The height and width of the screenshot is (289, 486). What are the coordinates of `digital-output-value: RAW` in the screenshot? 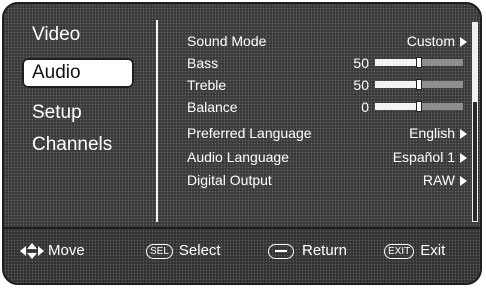 It's located at (438, 180).